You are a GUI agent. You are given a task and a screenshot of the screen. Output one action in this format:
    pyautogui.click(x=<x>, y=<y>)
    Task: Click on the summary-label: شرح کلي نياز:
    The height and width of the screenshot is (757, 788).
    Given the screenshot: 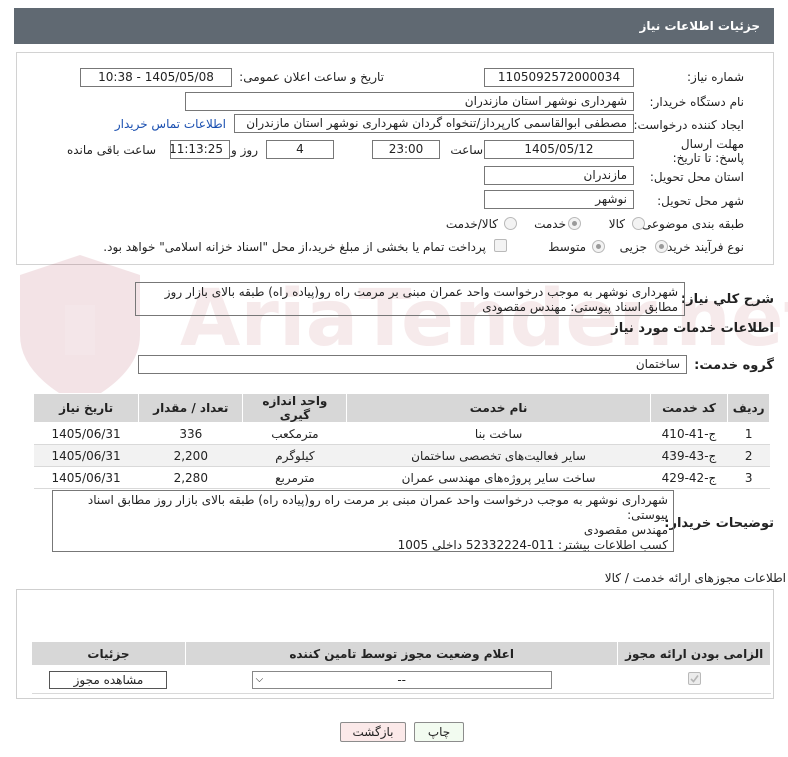 What is the action you would take?
    pyautogui.click(x=727, y=299)
    